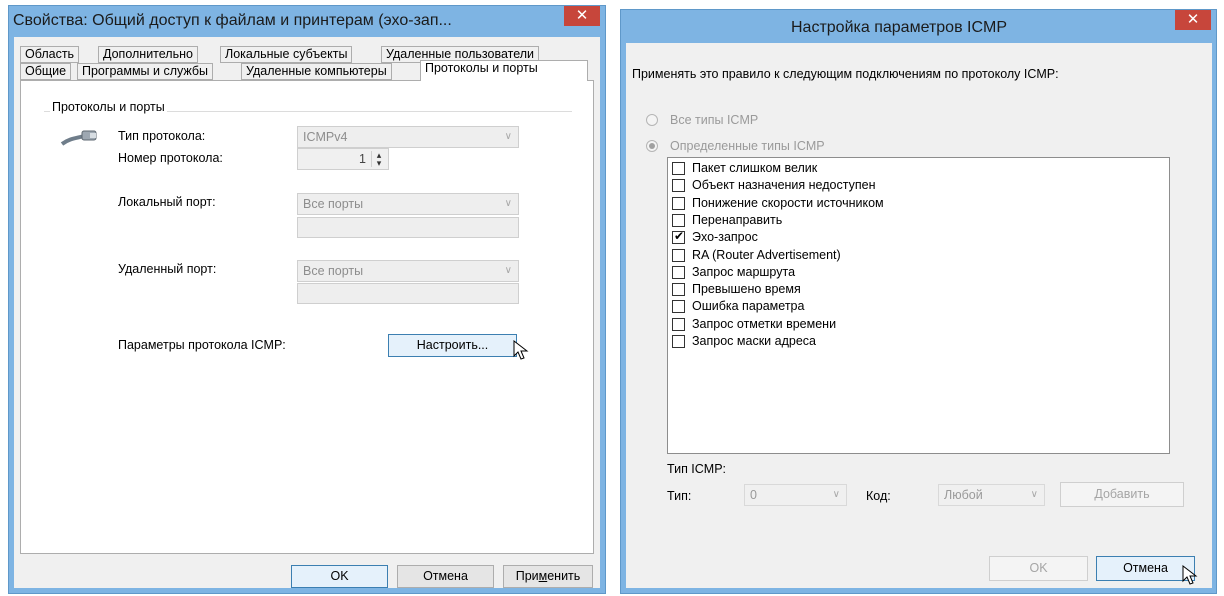 This screenshot has height=596, width=1224. What do you see at coordinates (788, 202) in the screenshot?
I see `icmp-type-label: Понижение скорости источником` at bounding box center [788, 202].